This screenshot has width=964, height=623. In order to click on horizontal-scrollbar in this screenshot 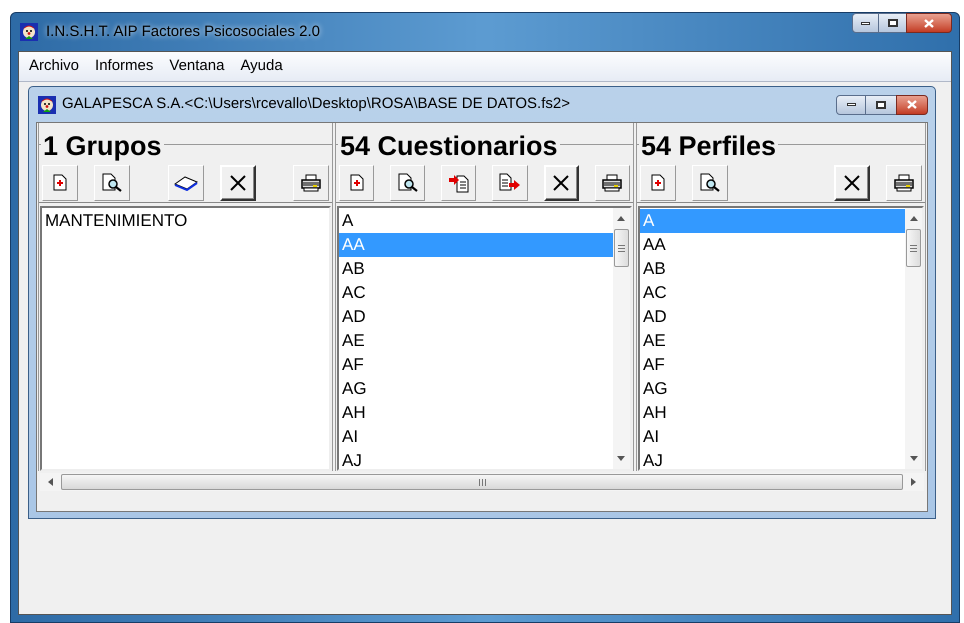, I will do `click(482, 482)`.